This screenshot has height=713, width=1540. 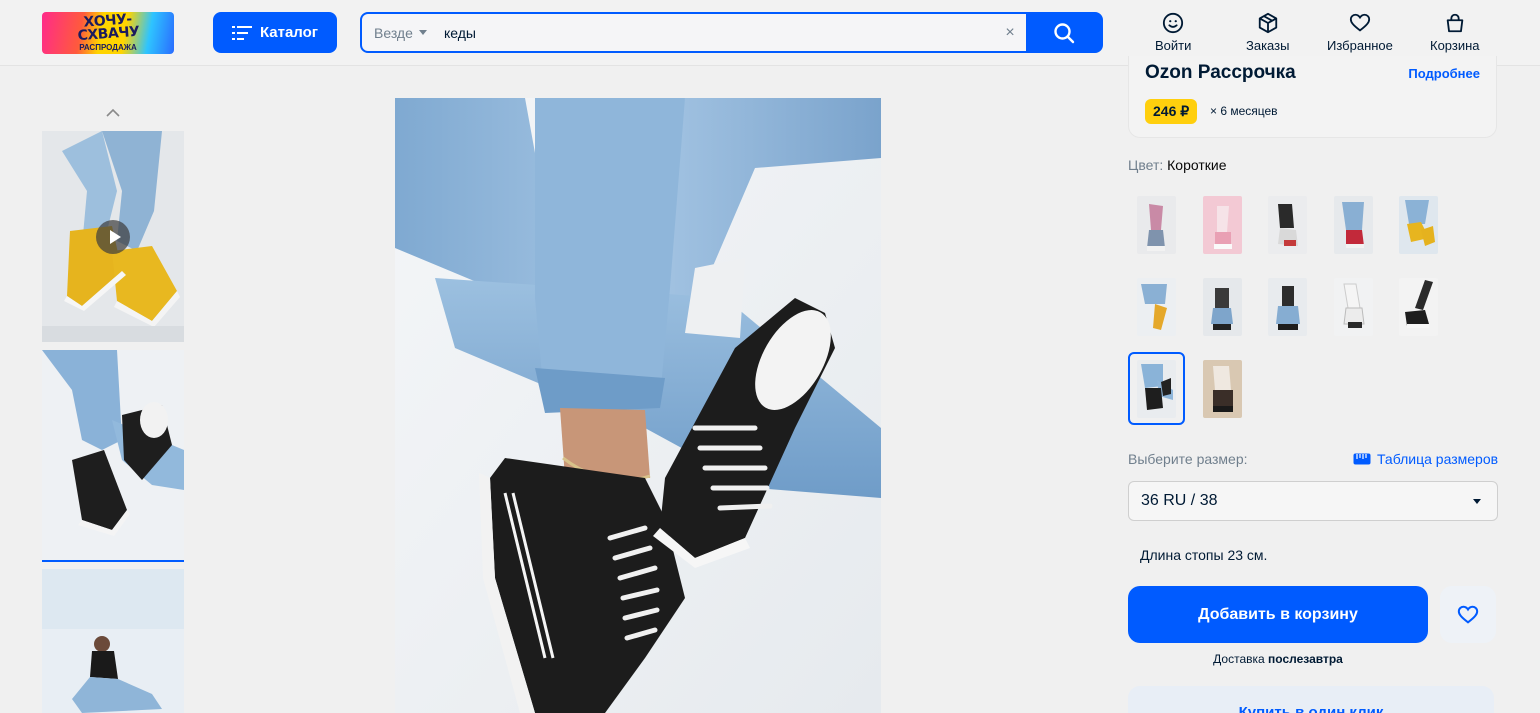 What do you see at coordinates (393, 32) in the screenshot?
I see `search-scope-label: Везде` at bounding box center [393, 32].